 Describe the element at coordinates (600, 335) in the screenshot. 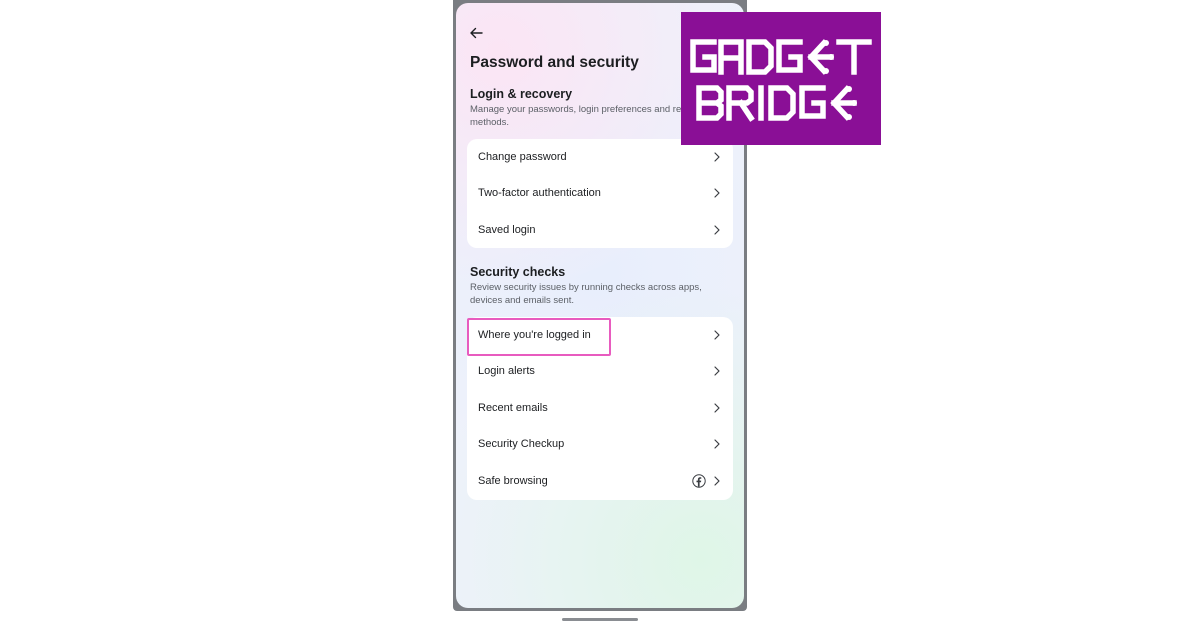

I see `where-logged-in-item: Where you're logged in` at that location.